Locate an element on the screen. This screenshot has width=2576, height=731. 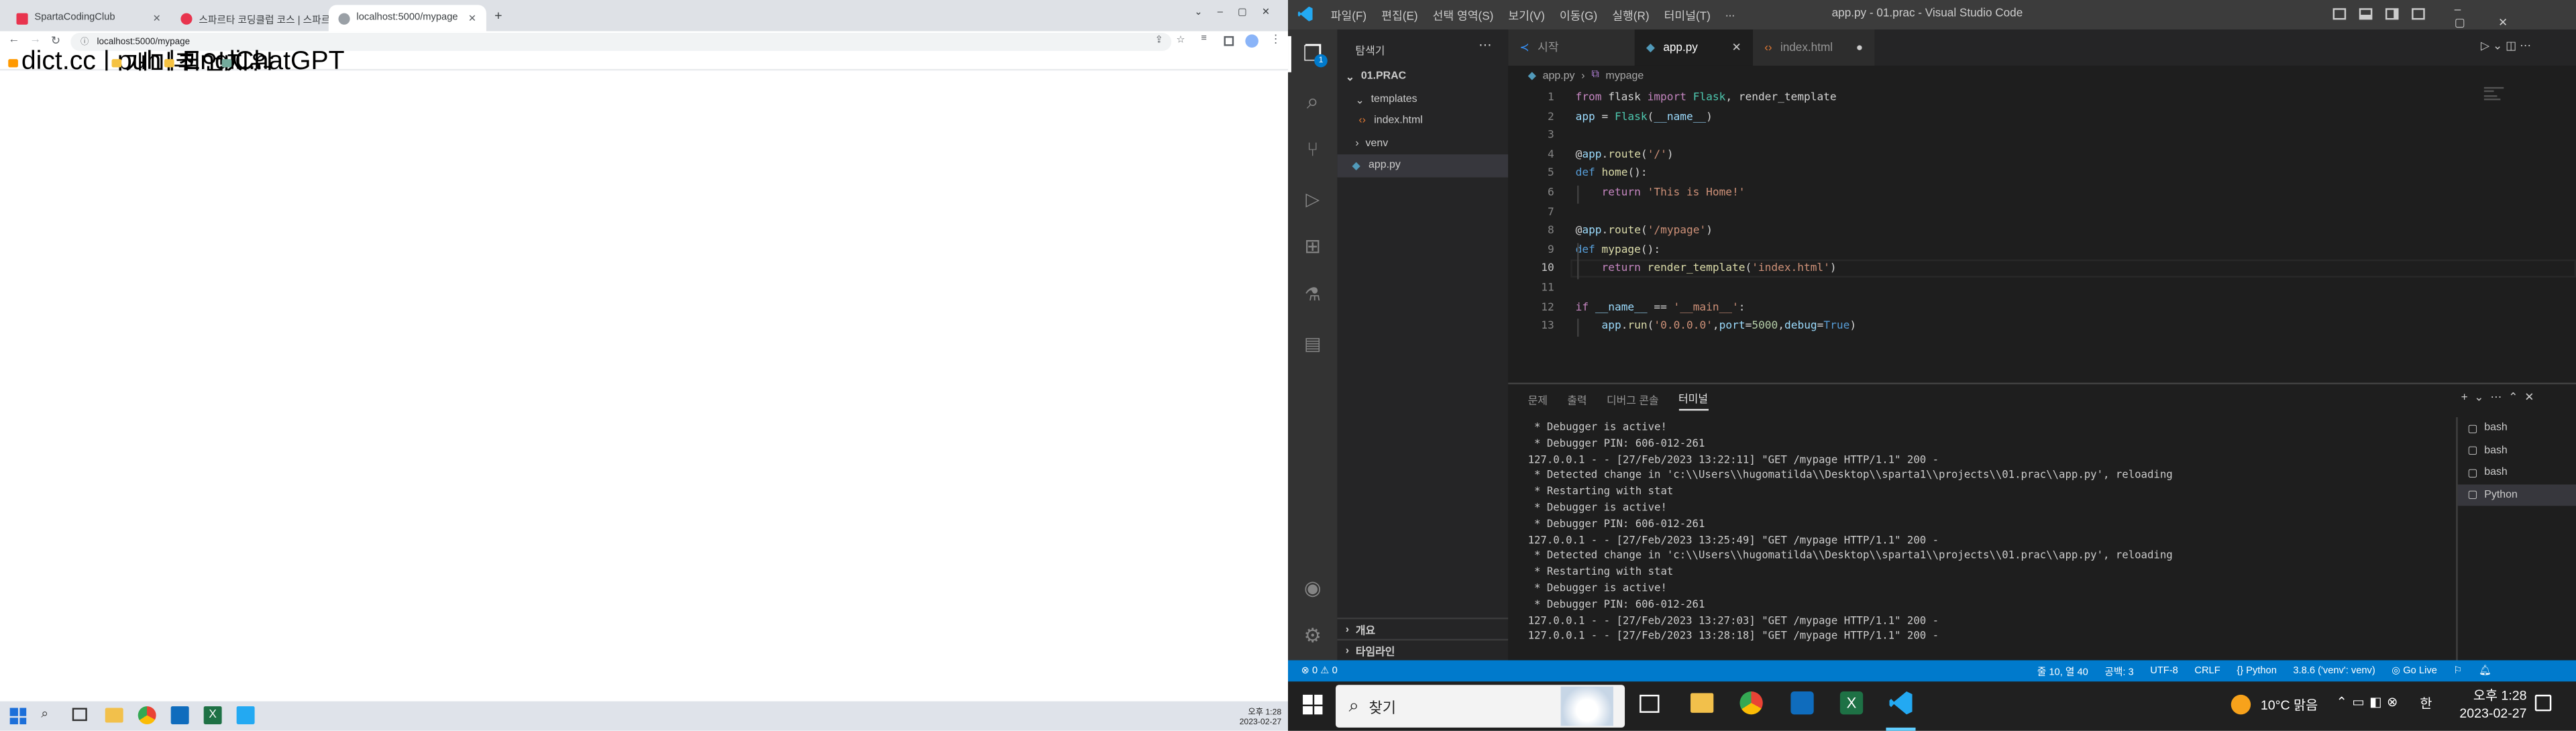
browser-tab: SpartaCodingClub ✕ is located at coordinates (89, 18).